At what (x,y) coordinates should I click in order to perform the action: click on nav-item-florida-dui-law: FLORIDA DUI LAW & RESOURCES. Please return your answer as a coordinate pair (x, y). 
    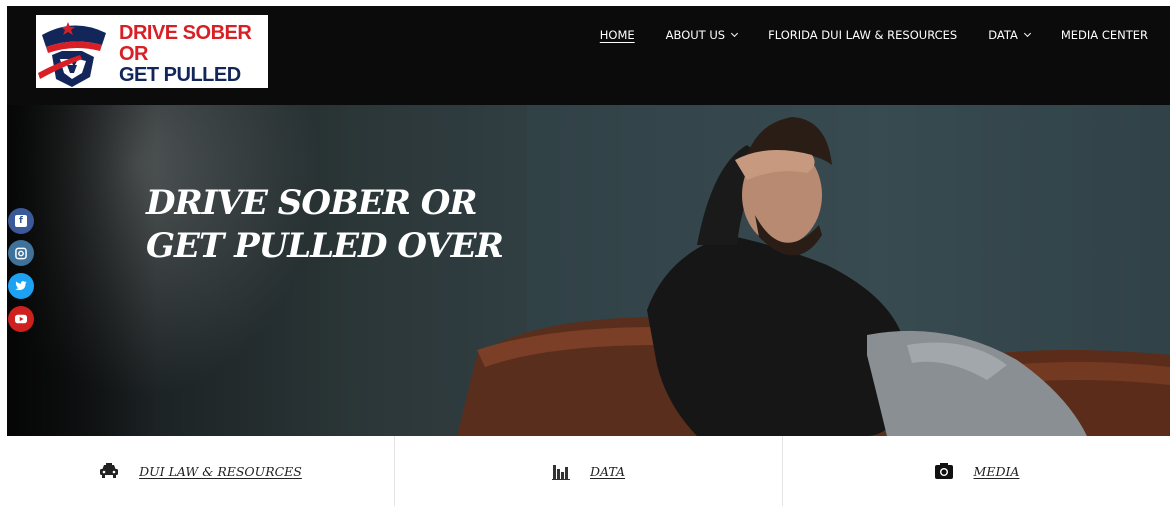
    Looking at the image, I should click on (862, 35).